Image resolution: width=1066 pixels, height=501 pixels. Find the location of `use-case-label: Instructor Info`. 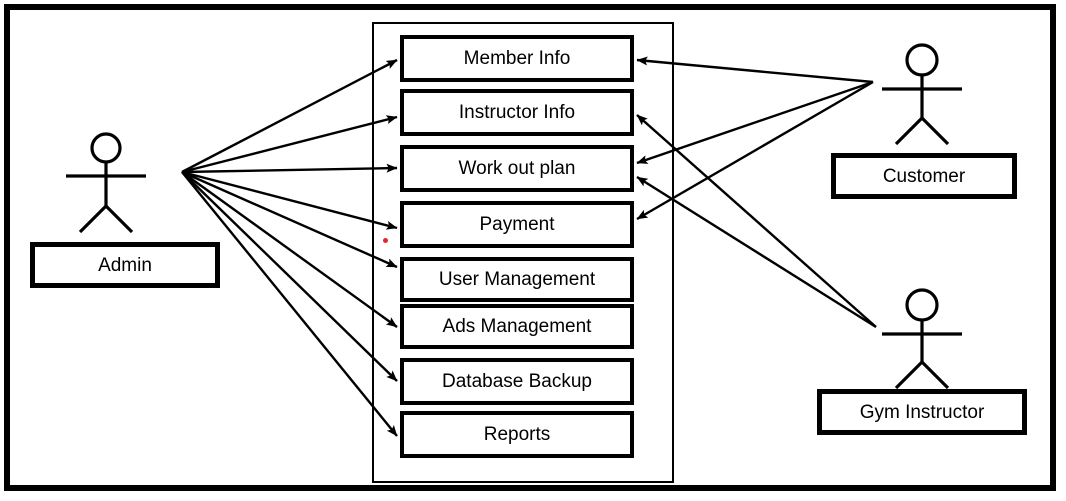

use-case-label: Instructor Info is located at coordinates (517, 112).